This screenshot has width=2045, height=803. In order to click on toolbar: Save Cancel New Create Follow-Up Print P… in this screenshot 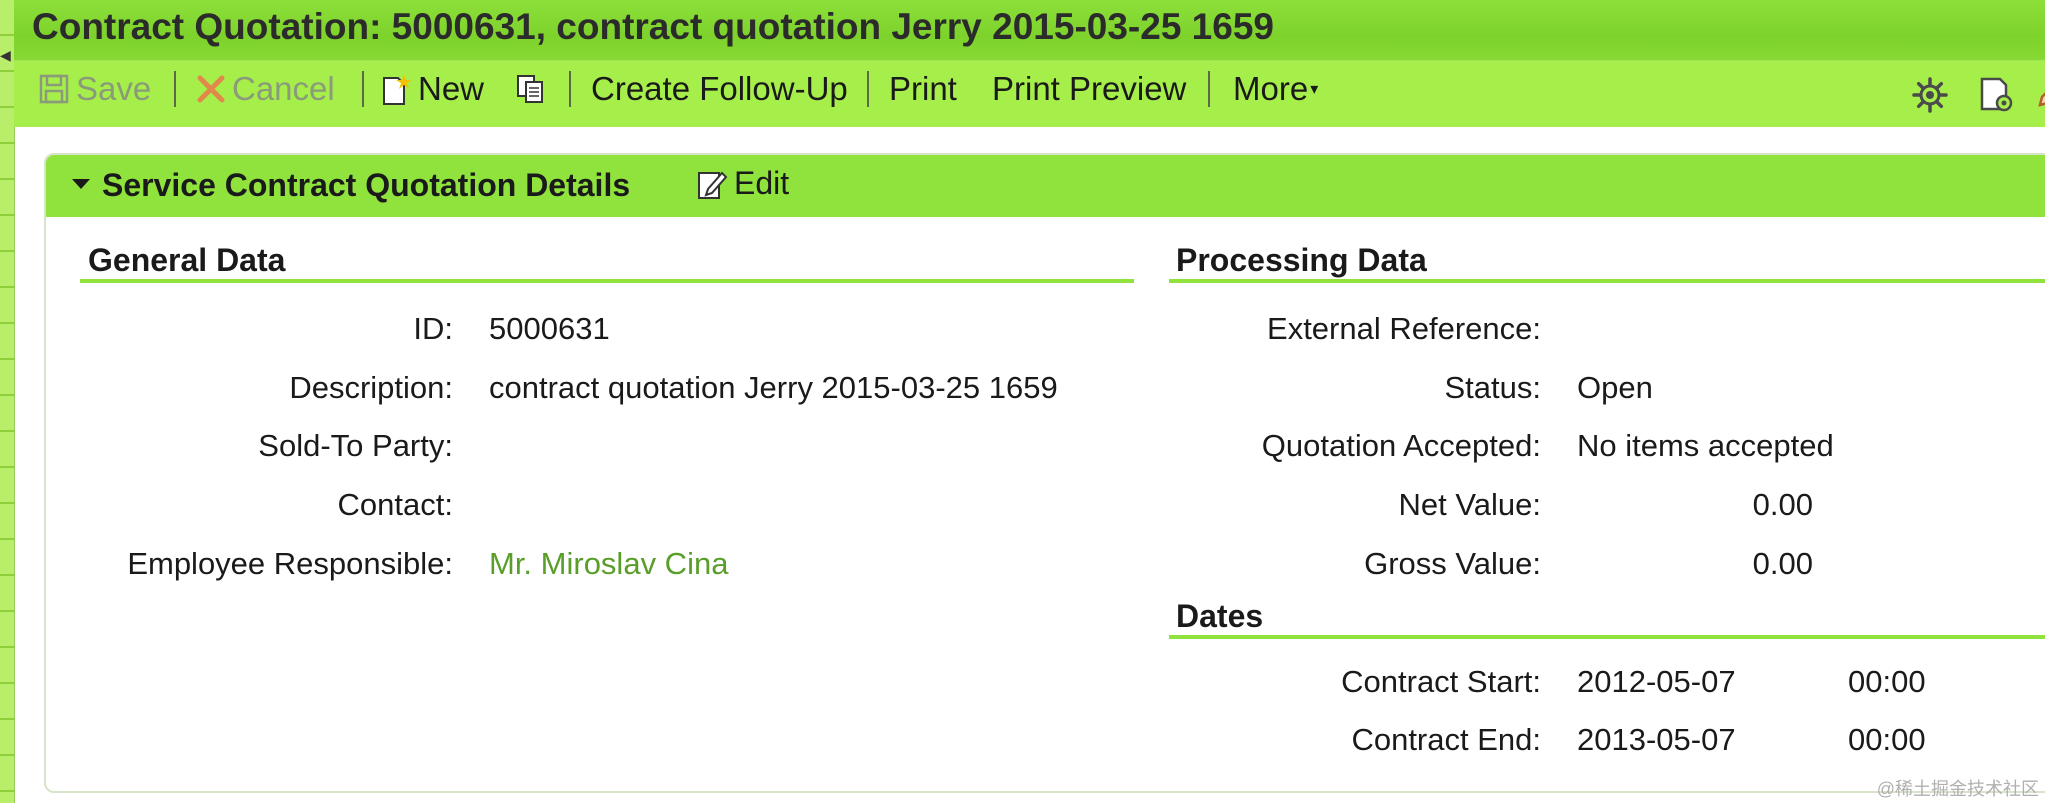, I will do `click(1029, 94)`.